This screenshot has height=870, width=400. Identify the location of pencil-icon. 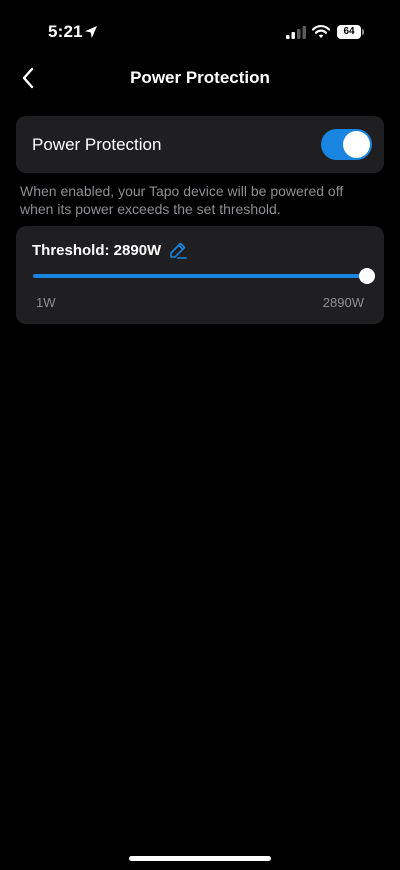
(178, 250).